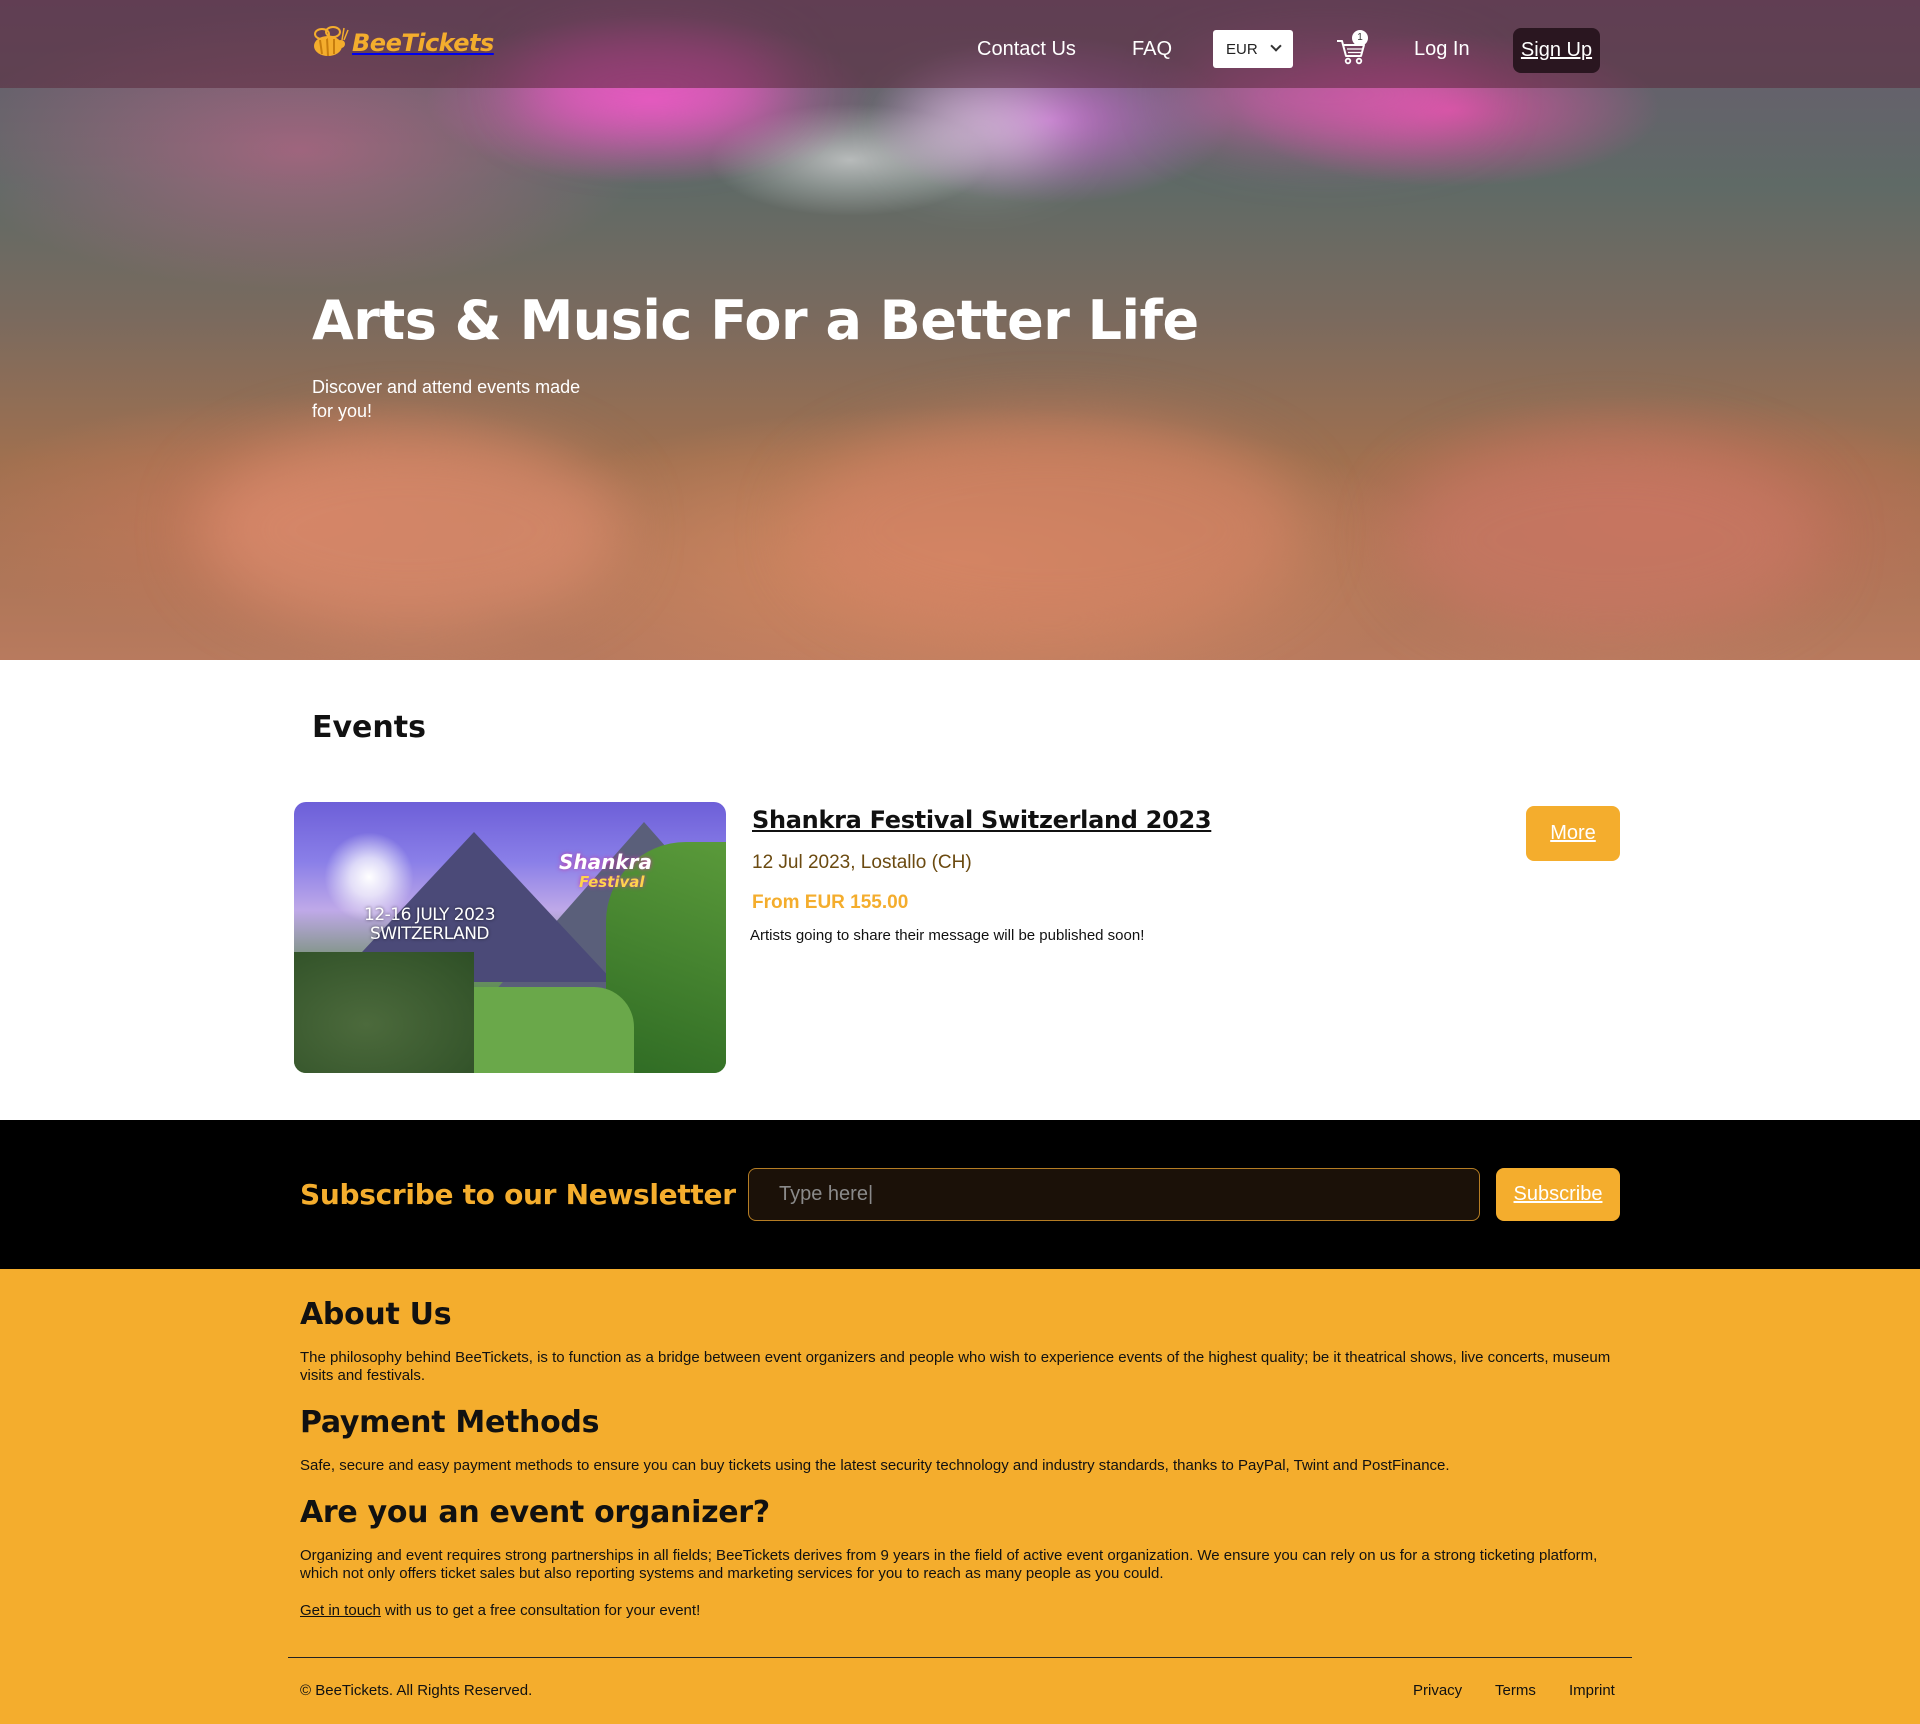 The image size is (1920, 1724). What do you see at coordinates (416, 1690) in the screenshot?
I see `copyright-text: © BeeTickets. All Rights Reserved.` at bounding box center [416, 1690].